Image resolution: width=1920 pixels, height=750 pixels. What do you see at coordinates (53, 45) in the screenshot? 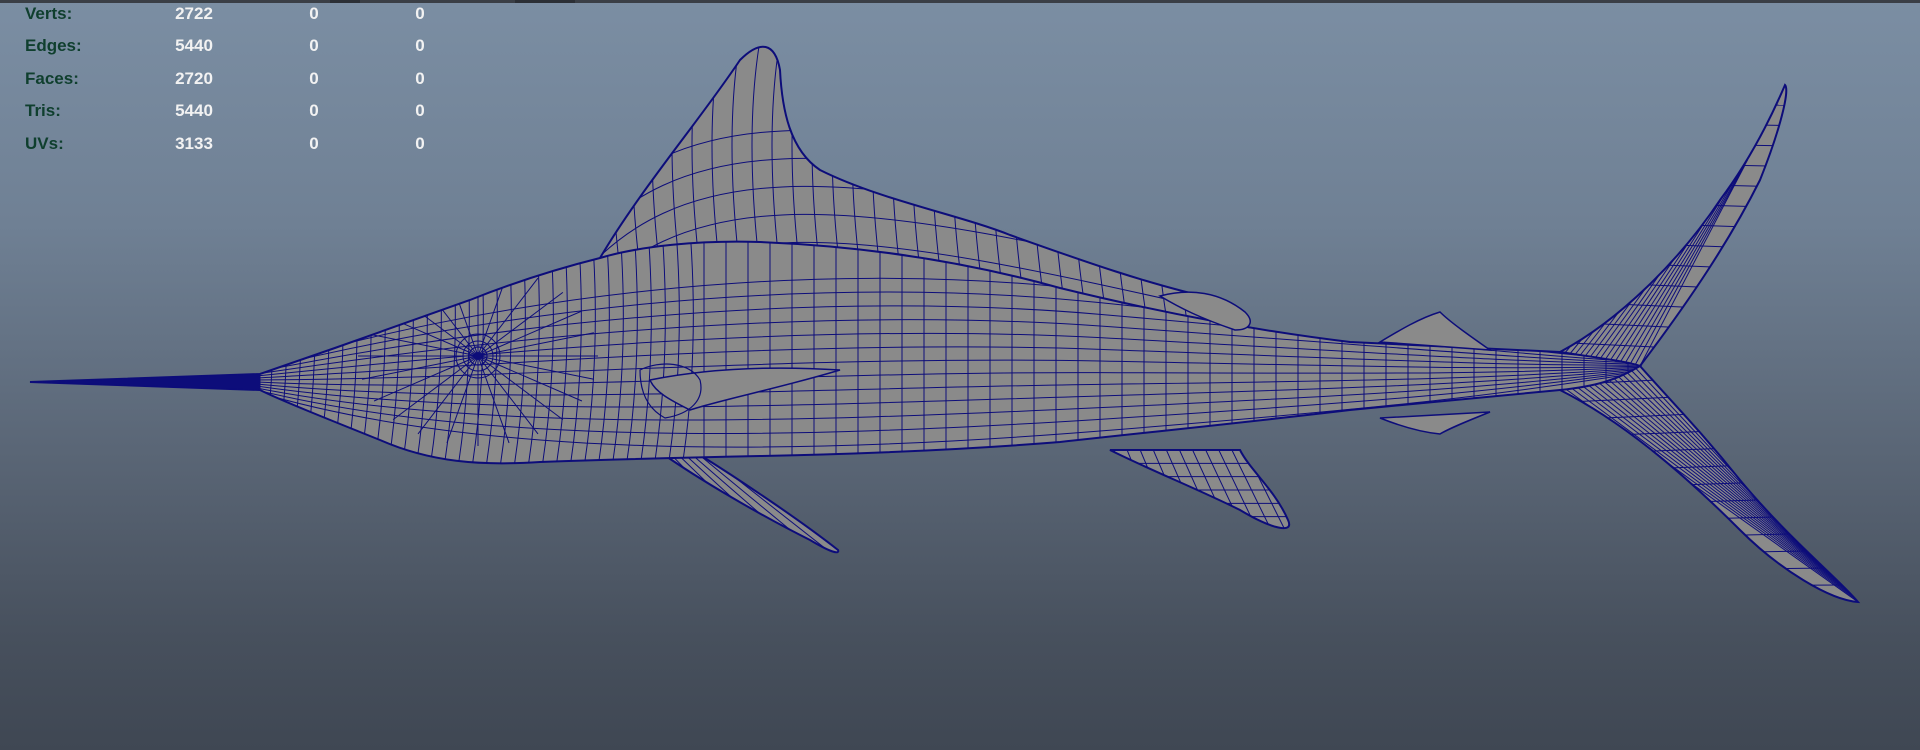
I see `hud-label: Edges:` at bounding box center [53, 45].